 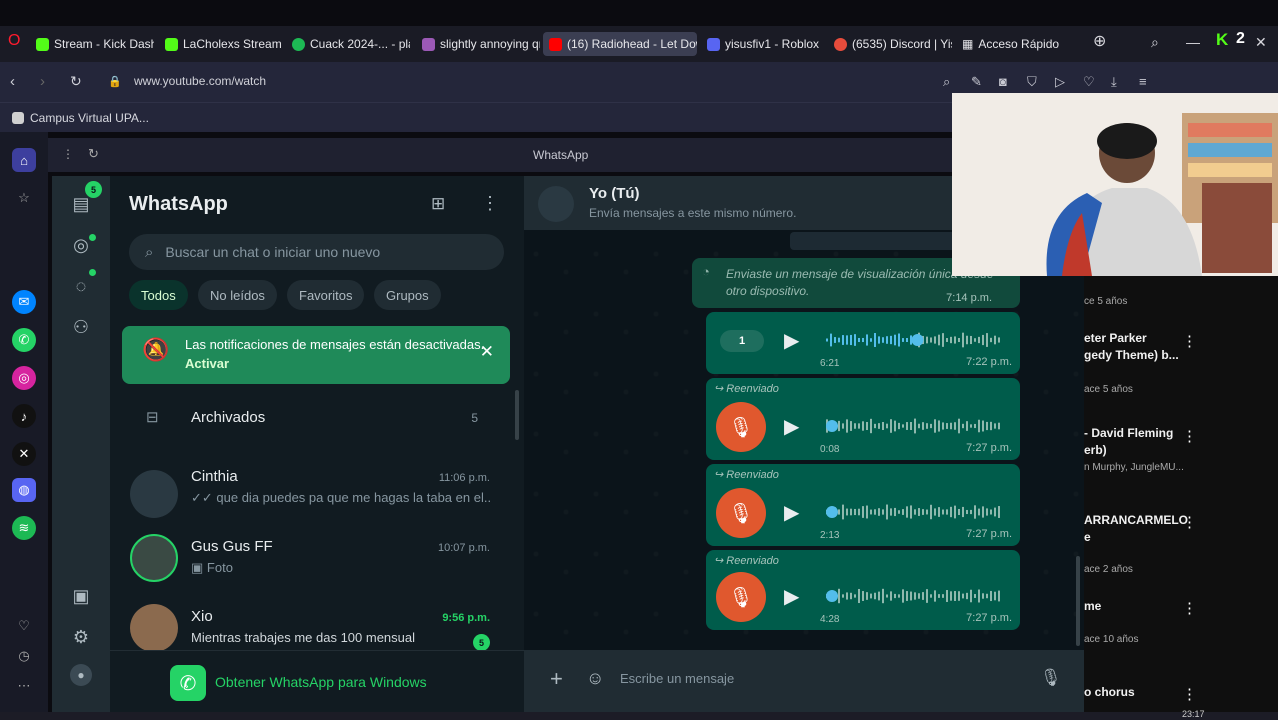 I want to click on tab-kick-dashboard: Stream - Kick Dashb, so click(x=94, y=44).